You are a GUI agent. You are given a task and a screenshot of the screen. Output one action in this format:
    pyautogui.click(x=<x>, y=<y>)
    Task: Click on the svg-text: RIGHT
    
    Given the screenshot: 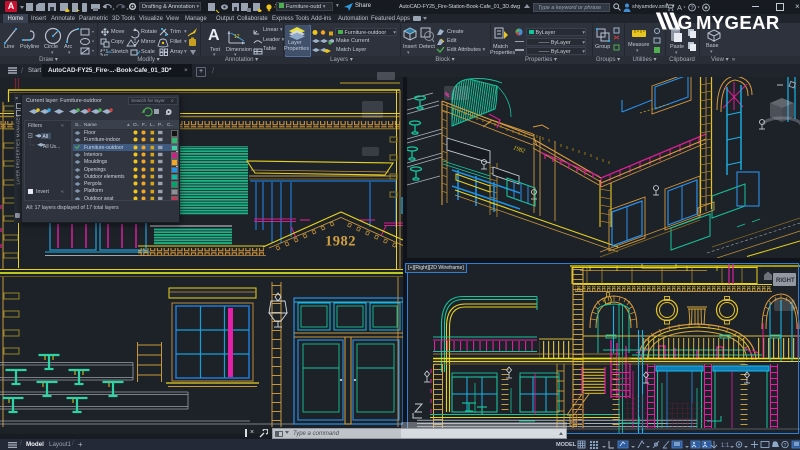 What is the action you would take?
    pyautogui.click(x=785, y=281)
    